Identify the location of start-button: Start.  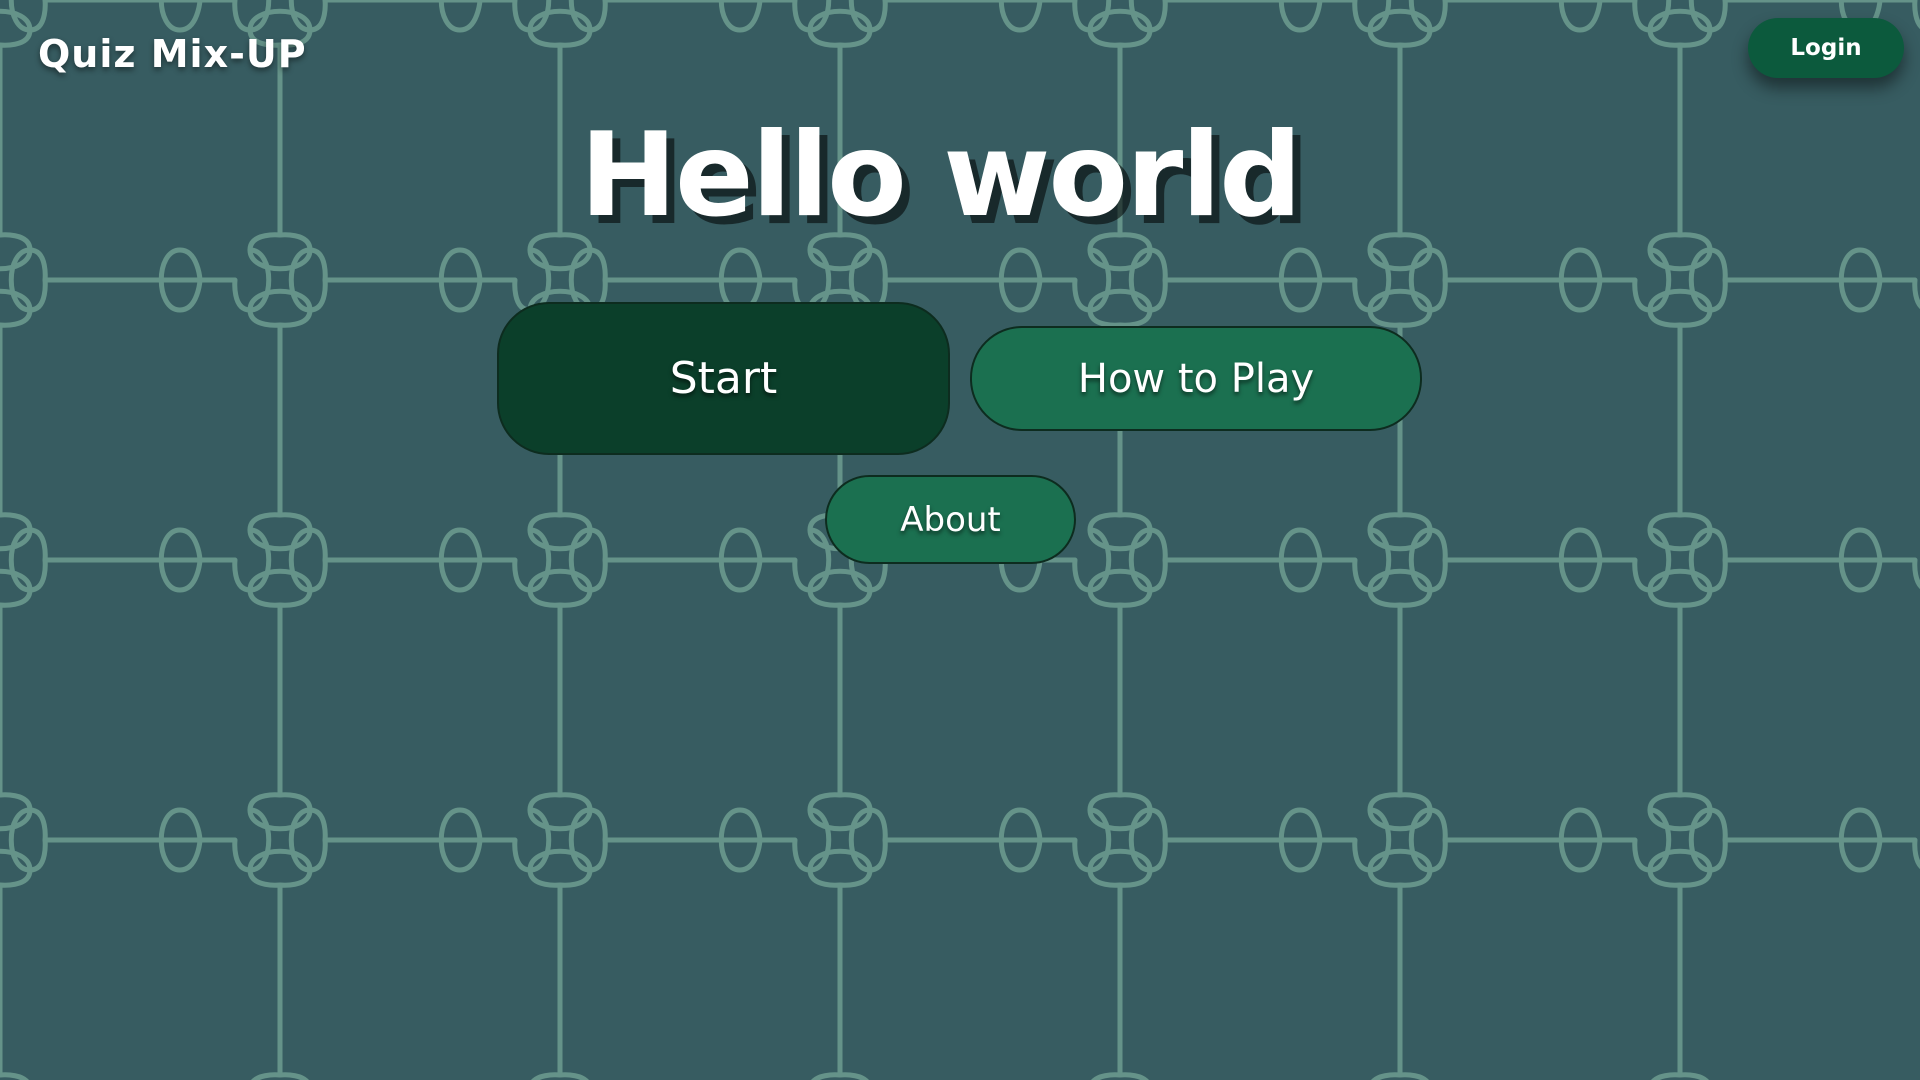
(723, 378).